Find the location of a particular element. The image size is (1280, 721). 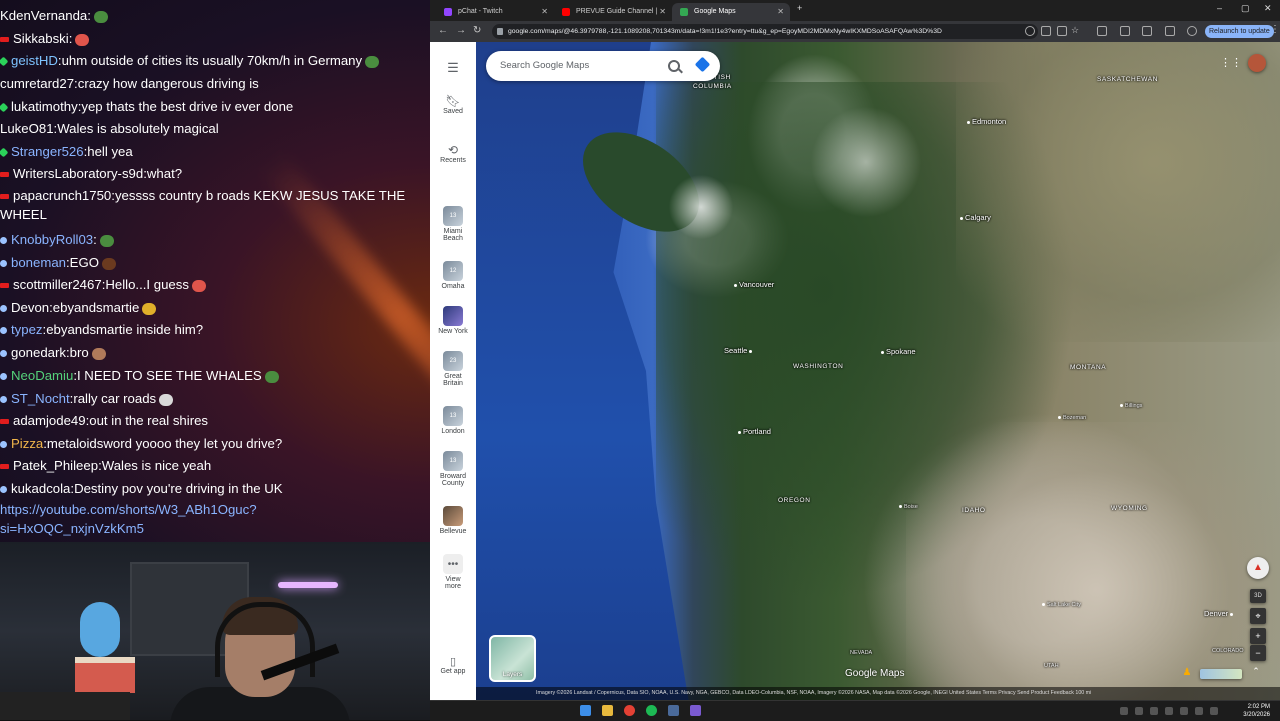

recent-place-broward-county: 13 Broward County is located at coordinates (453, 469).